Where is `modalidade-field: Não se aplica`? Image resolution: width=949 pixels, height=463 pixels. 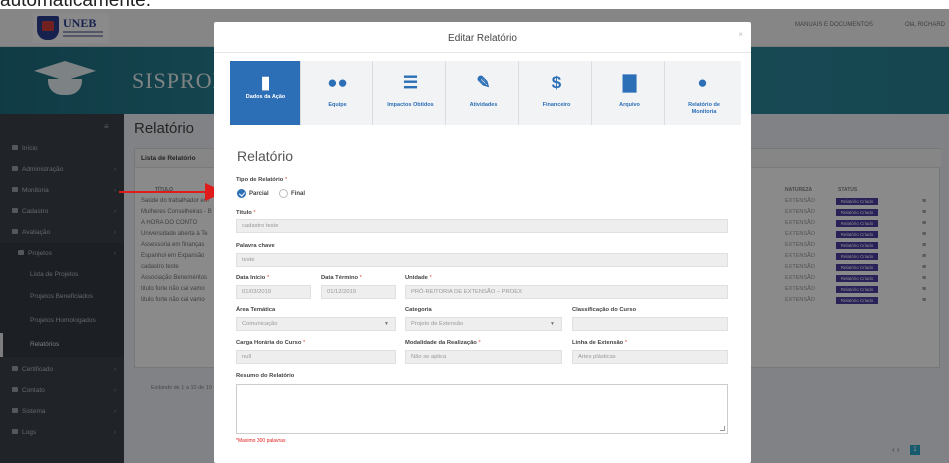
modalidade-field: Não se aplica is located at coordinates (483, 357).